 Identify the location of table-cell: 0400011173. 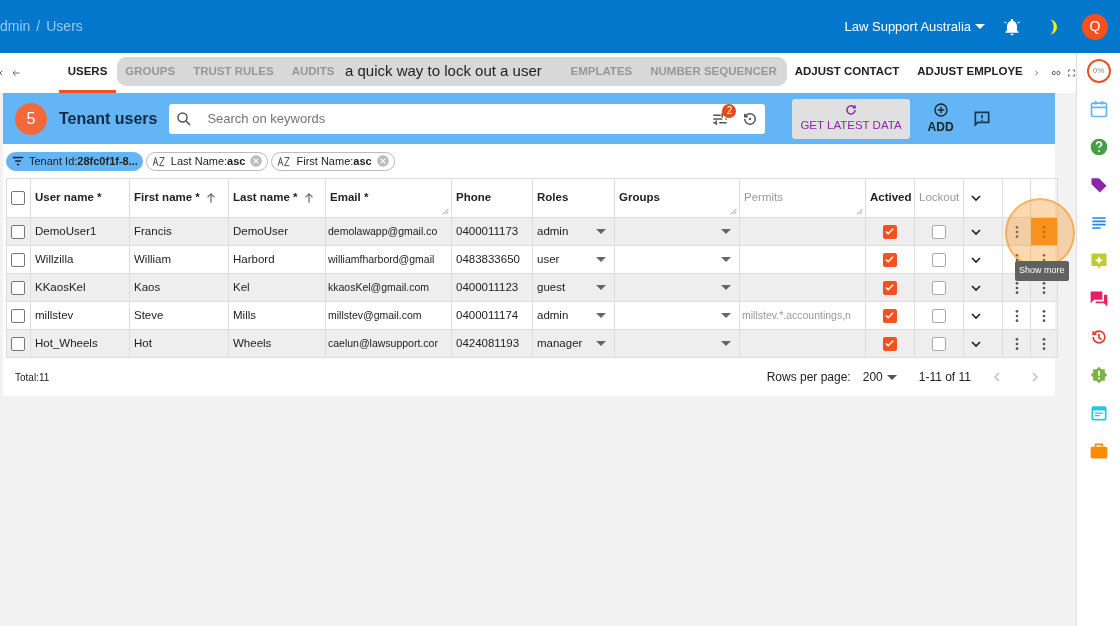
(487, 230).